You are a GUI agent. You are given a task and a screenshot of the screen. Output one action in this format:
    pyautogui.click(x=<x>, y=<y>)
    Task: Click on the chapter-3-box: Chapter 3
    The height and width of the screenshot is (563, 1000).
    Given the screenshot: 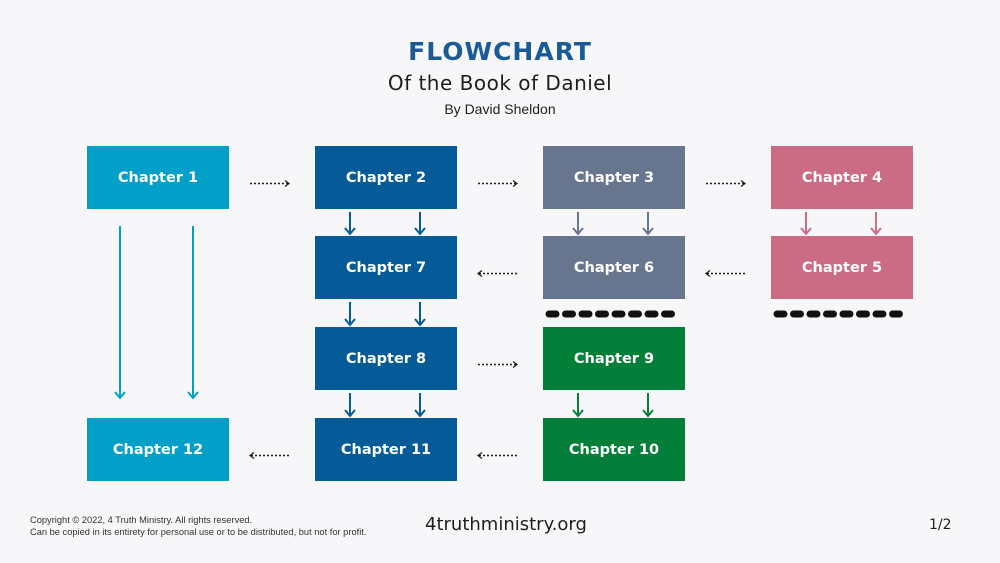 What is the action you would take?
    pyautogui.click(x=614, y=177)
    